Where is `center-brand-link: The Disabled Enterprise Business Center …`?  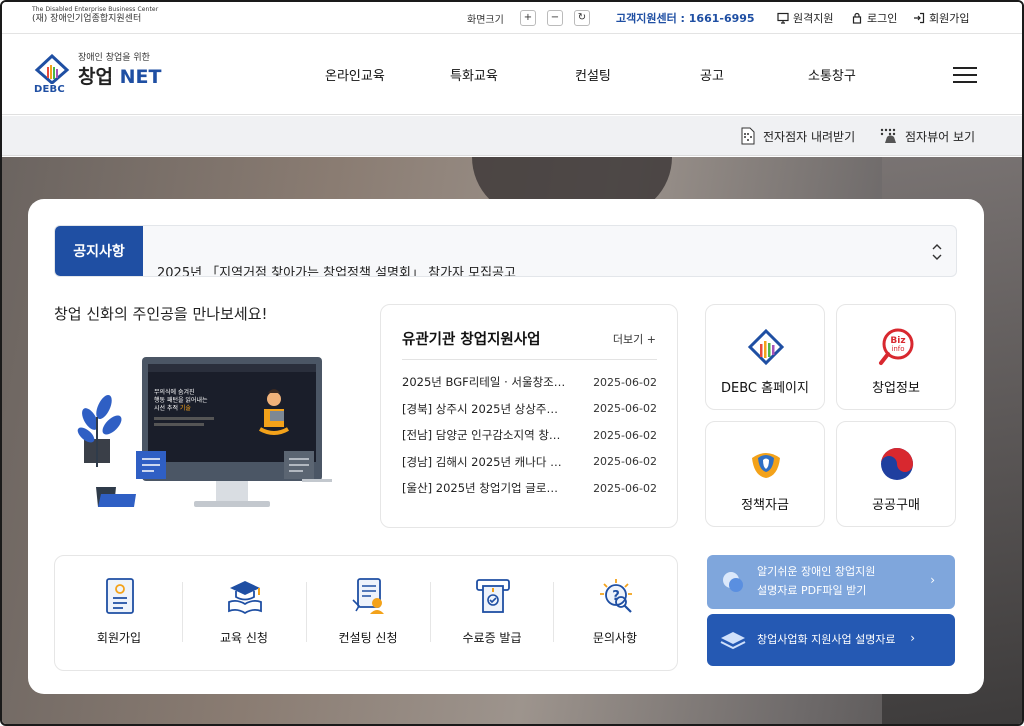
center-brand-link: The Disabled Enterprise Business Center … is located at coordinates (95, 15).